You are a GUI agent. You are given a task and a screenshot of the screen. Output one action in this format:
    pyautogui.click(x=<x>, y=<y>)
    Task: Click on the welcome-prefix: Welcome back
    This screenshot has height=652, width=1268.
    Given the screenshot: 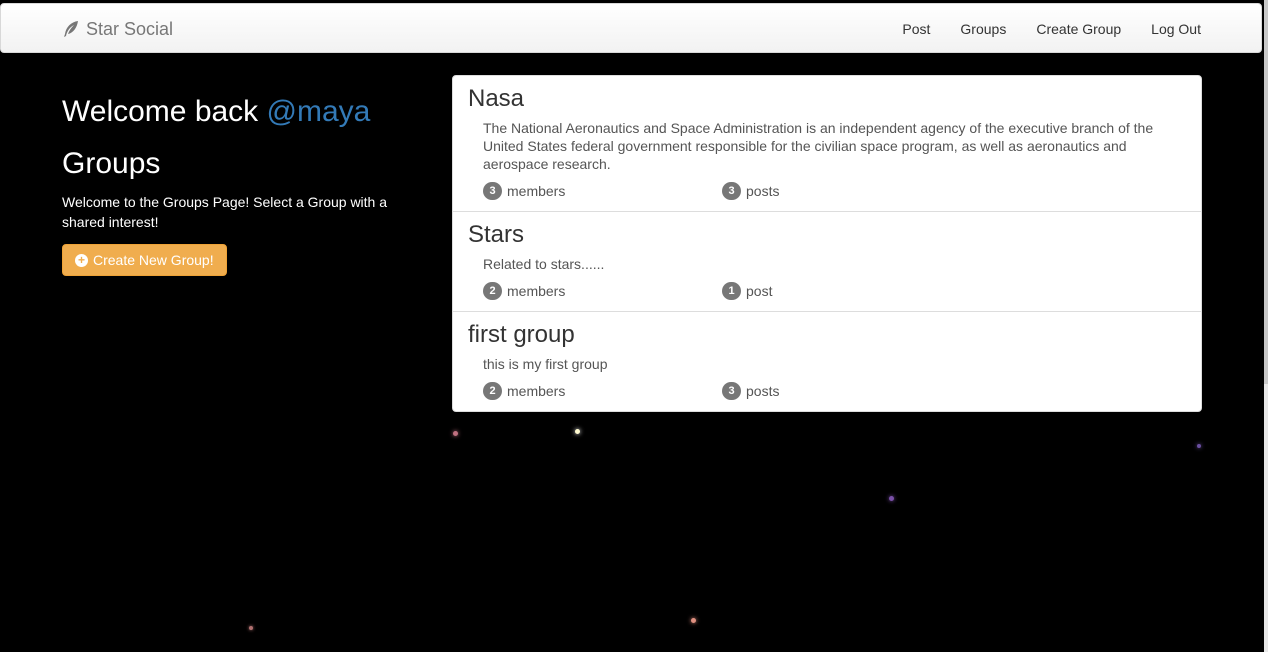 What is the action you would take?
    pyautogui.click(x=164, y=111)
    